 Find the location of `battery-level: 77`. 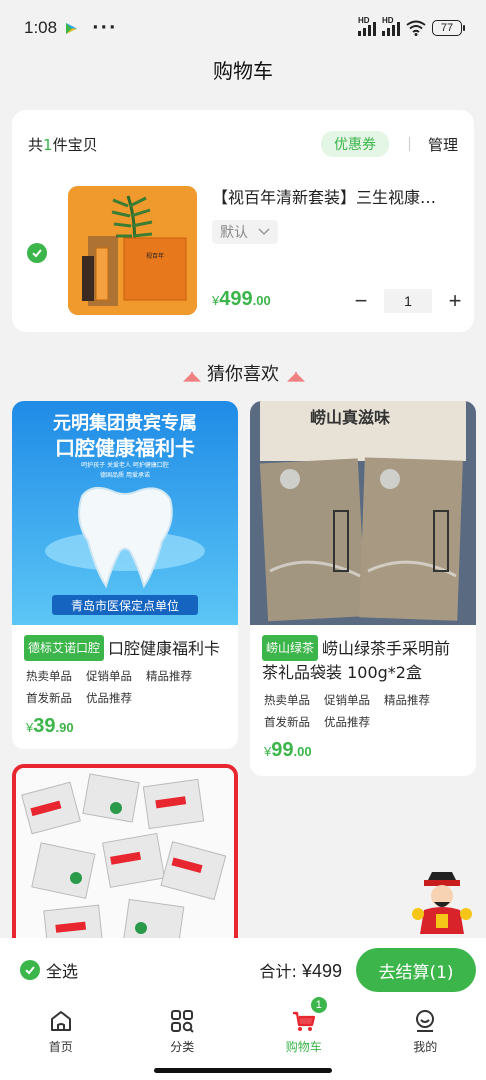

battery-level: 77 is located at coordinates (447, 28).